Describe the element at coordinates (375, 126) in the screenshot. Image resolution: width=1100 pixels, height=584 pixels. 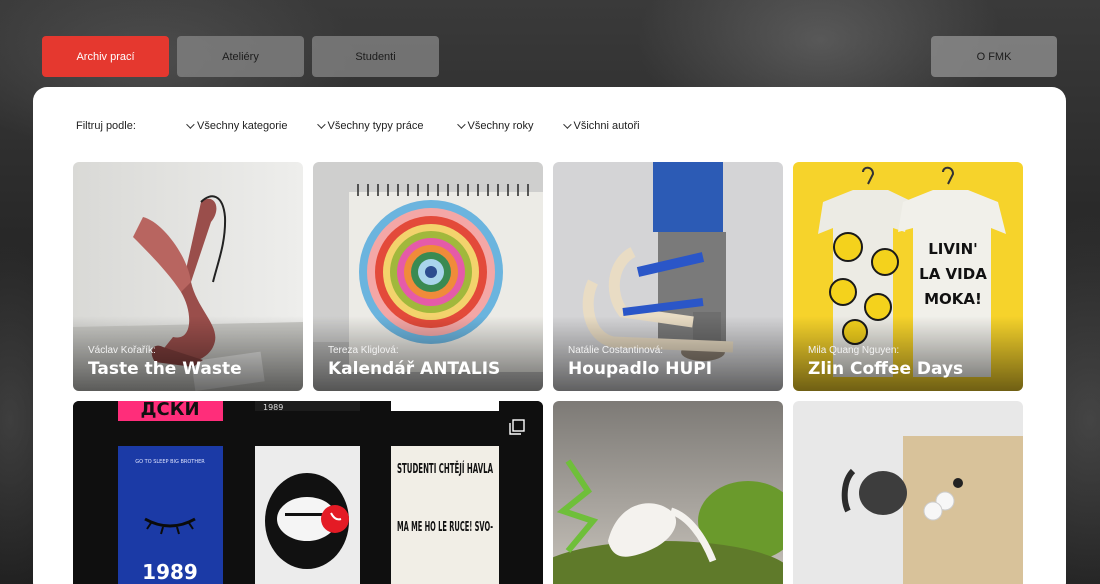
I see `filter-type-label: Všechny typy práce` at that location.